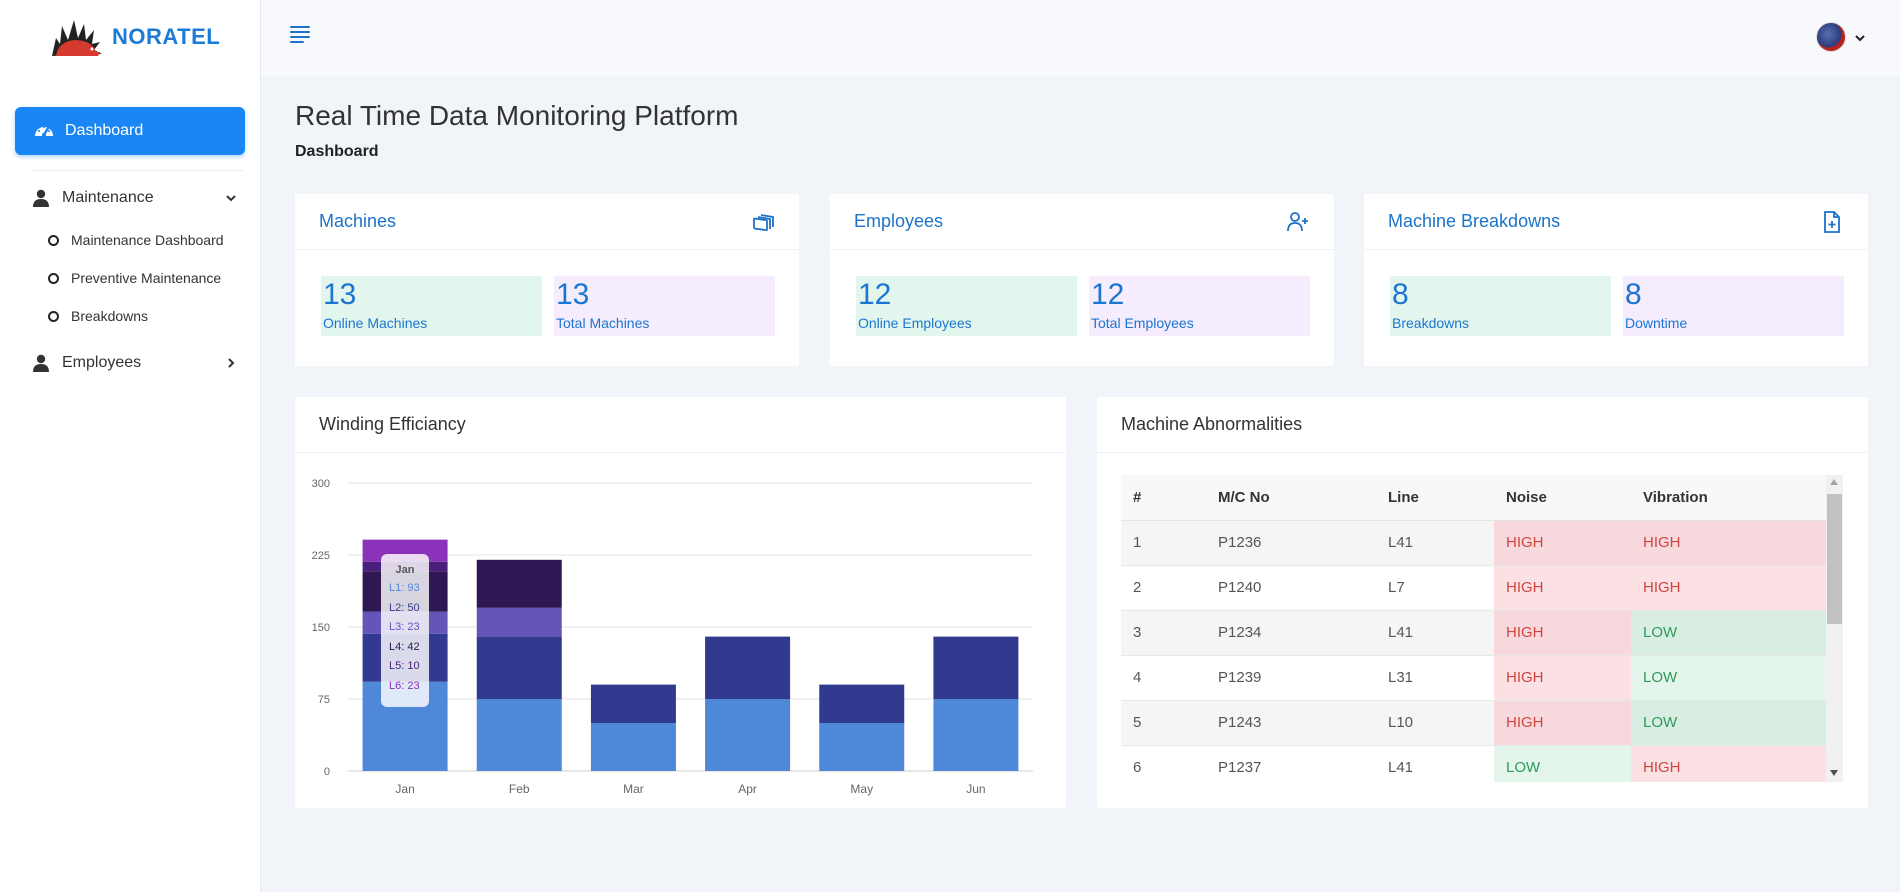 This screenshot has width=1900, height=892. I want to click on sidebar-item-label: Maintenance, so click(108, 197).